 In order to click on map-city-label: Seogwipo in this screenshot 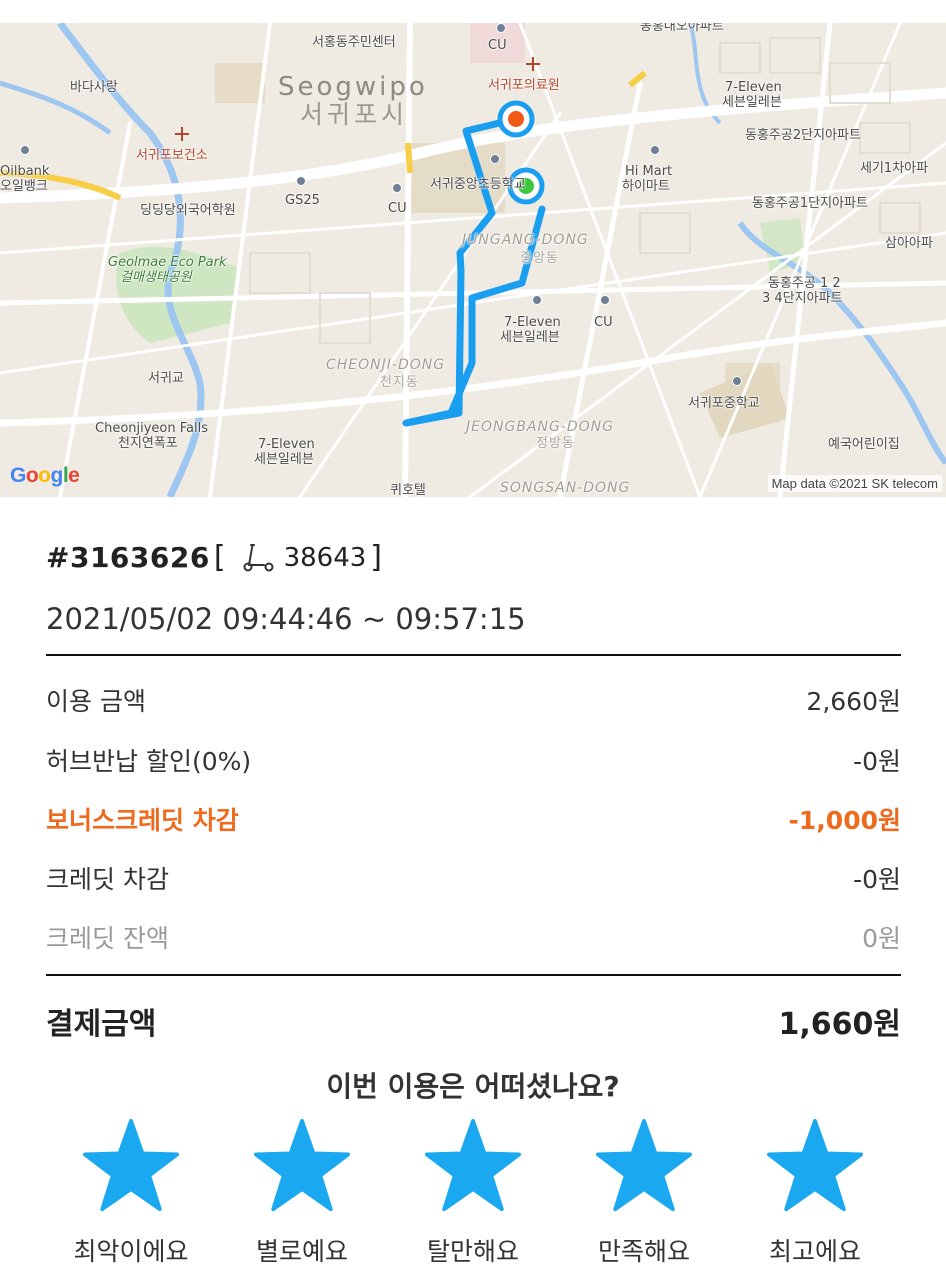, I will do `click(353, 87)`.